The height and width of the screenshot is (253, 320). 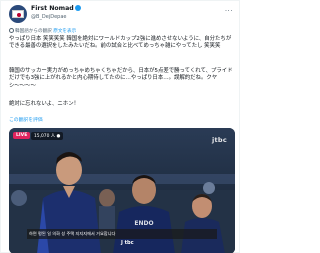 I want to click on avatar, so click(x=18, y=14).